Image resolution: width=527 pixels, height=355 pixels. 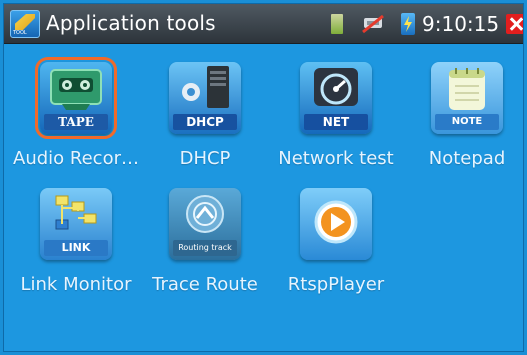 What do you see at coordinates (263, 24) in the screenshot?
I see `title-bar: TOOL Application tools 9:10:15` at bounding box center [263, 24].